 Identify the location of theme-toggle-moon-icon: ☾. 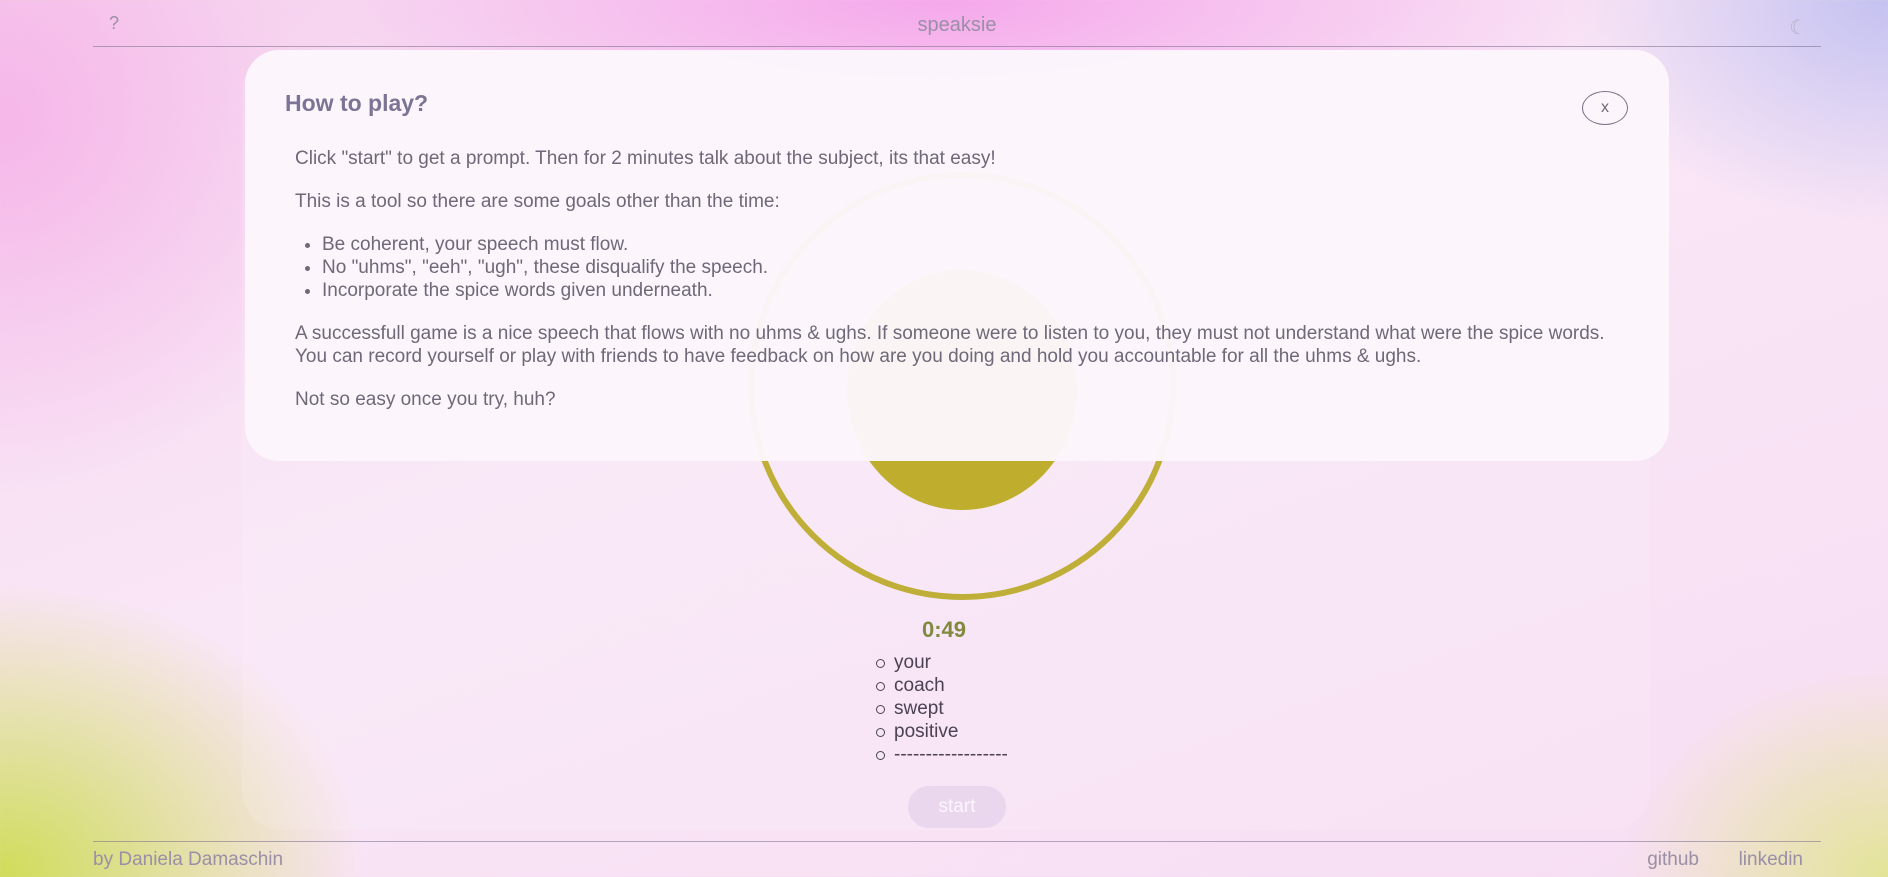
(1798, 27).